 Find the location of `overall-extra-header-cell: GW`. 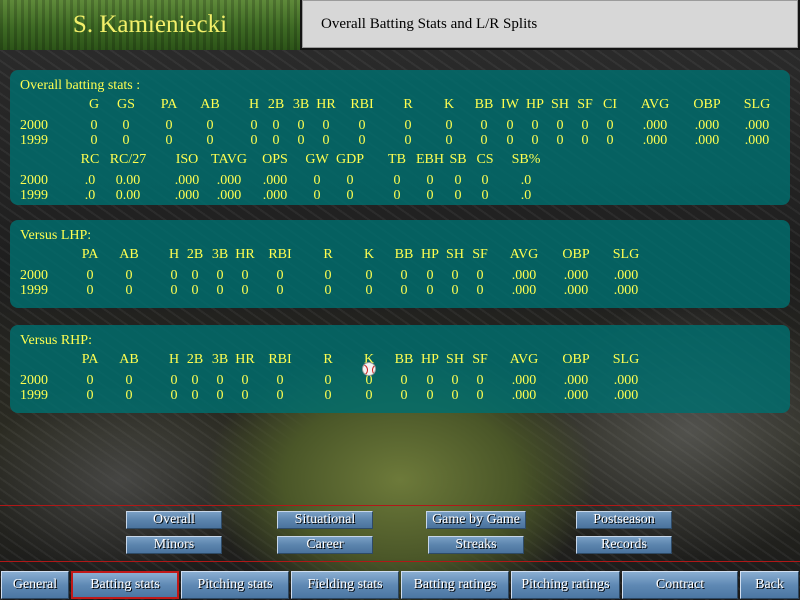

overall-extra-header-cell: GW is located at coordinates (317, 159).